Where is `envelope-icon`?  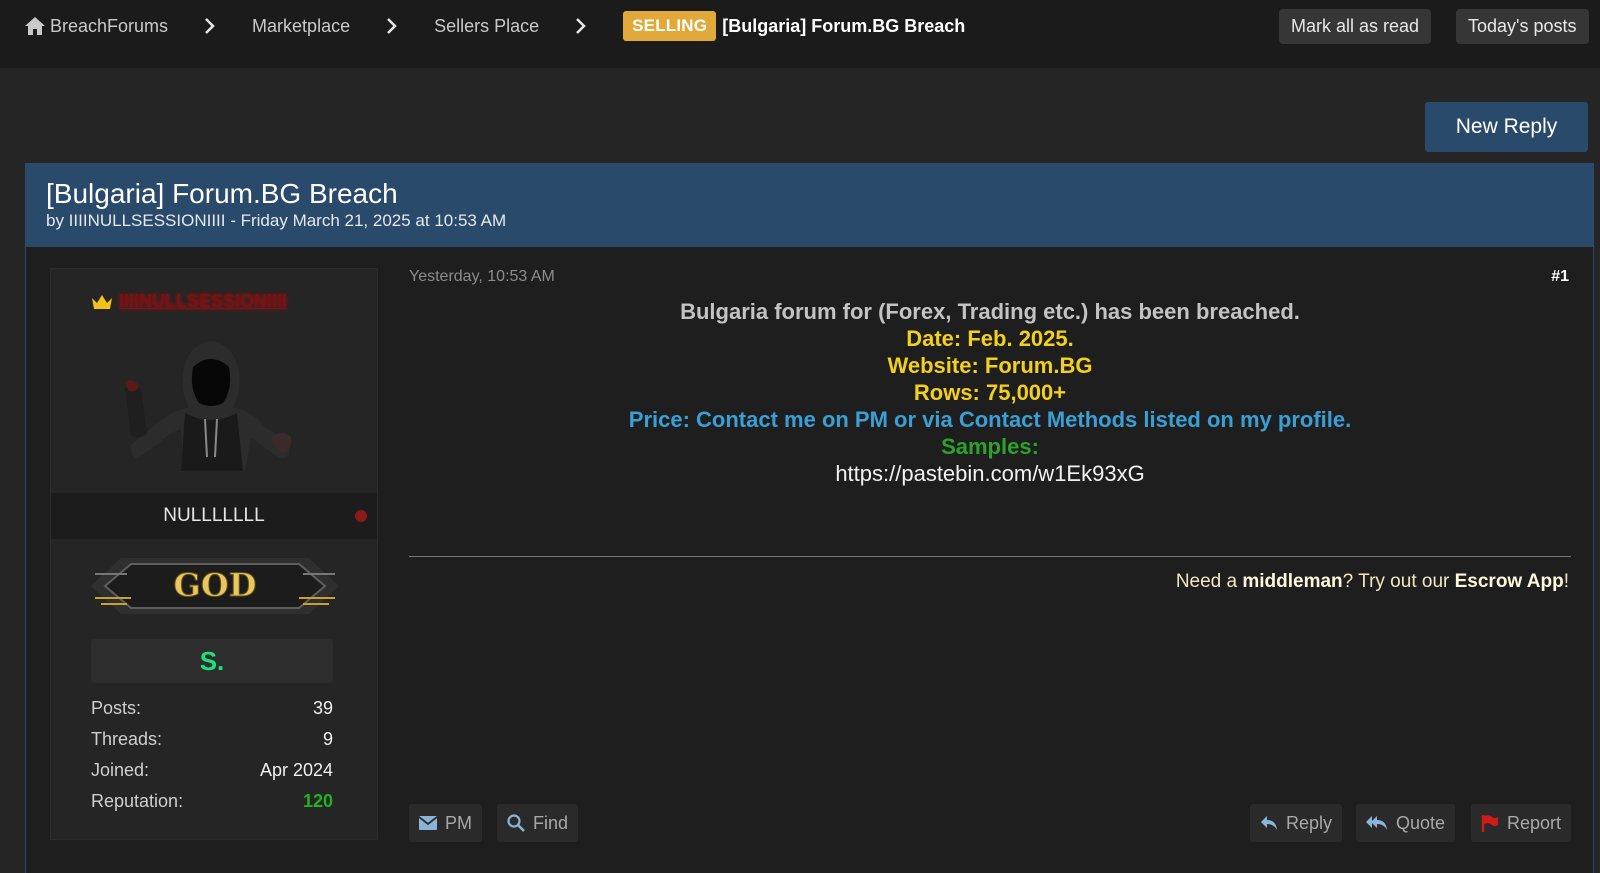
envelope-icon is located at coordinates (428, 823).